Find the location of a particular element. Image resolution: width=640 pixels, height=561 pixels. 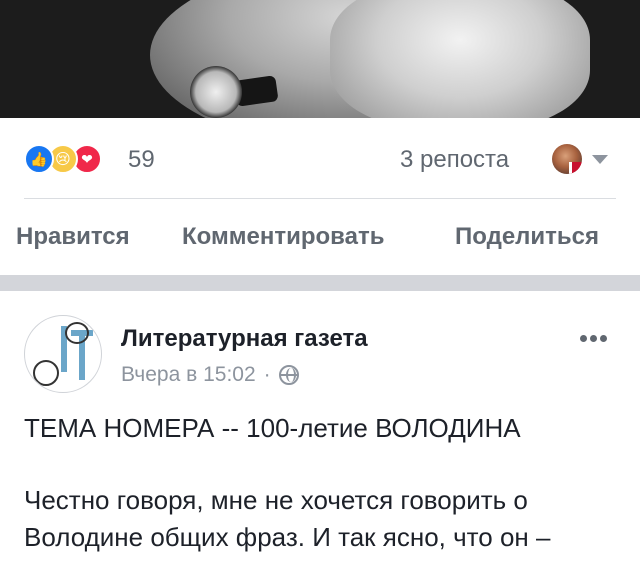

page-avatar is located at coordinates (63, 354).